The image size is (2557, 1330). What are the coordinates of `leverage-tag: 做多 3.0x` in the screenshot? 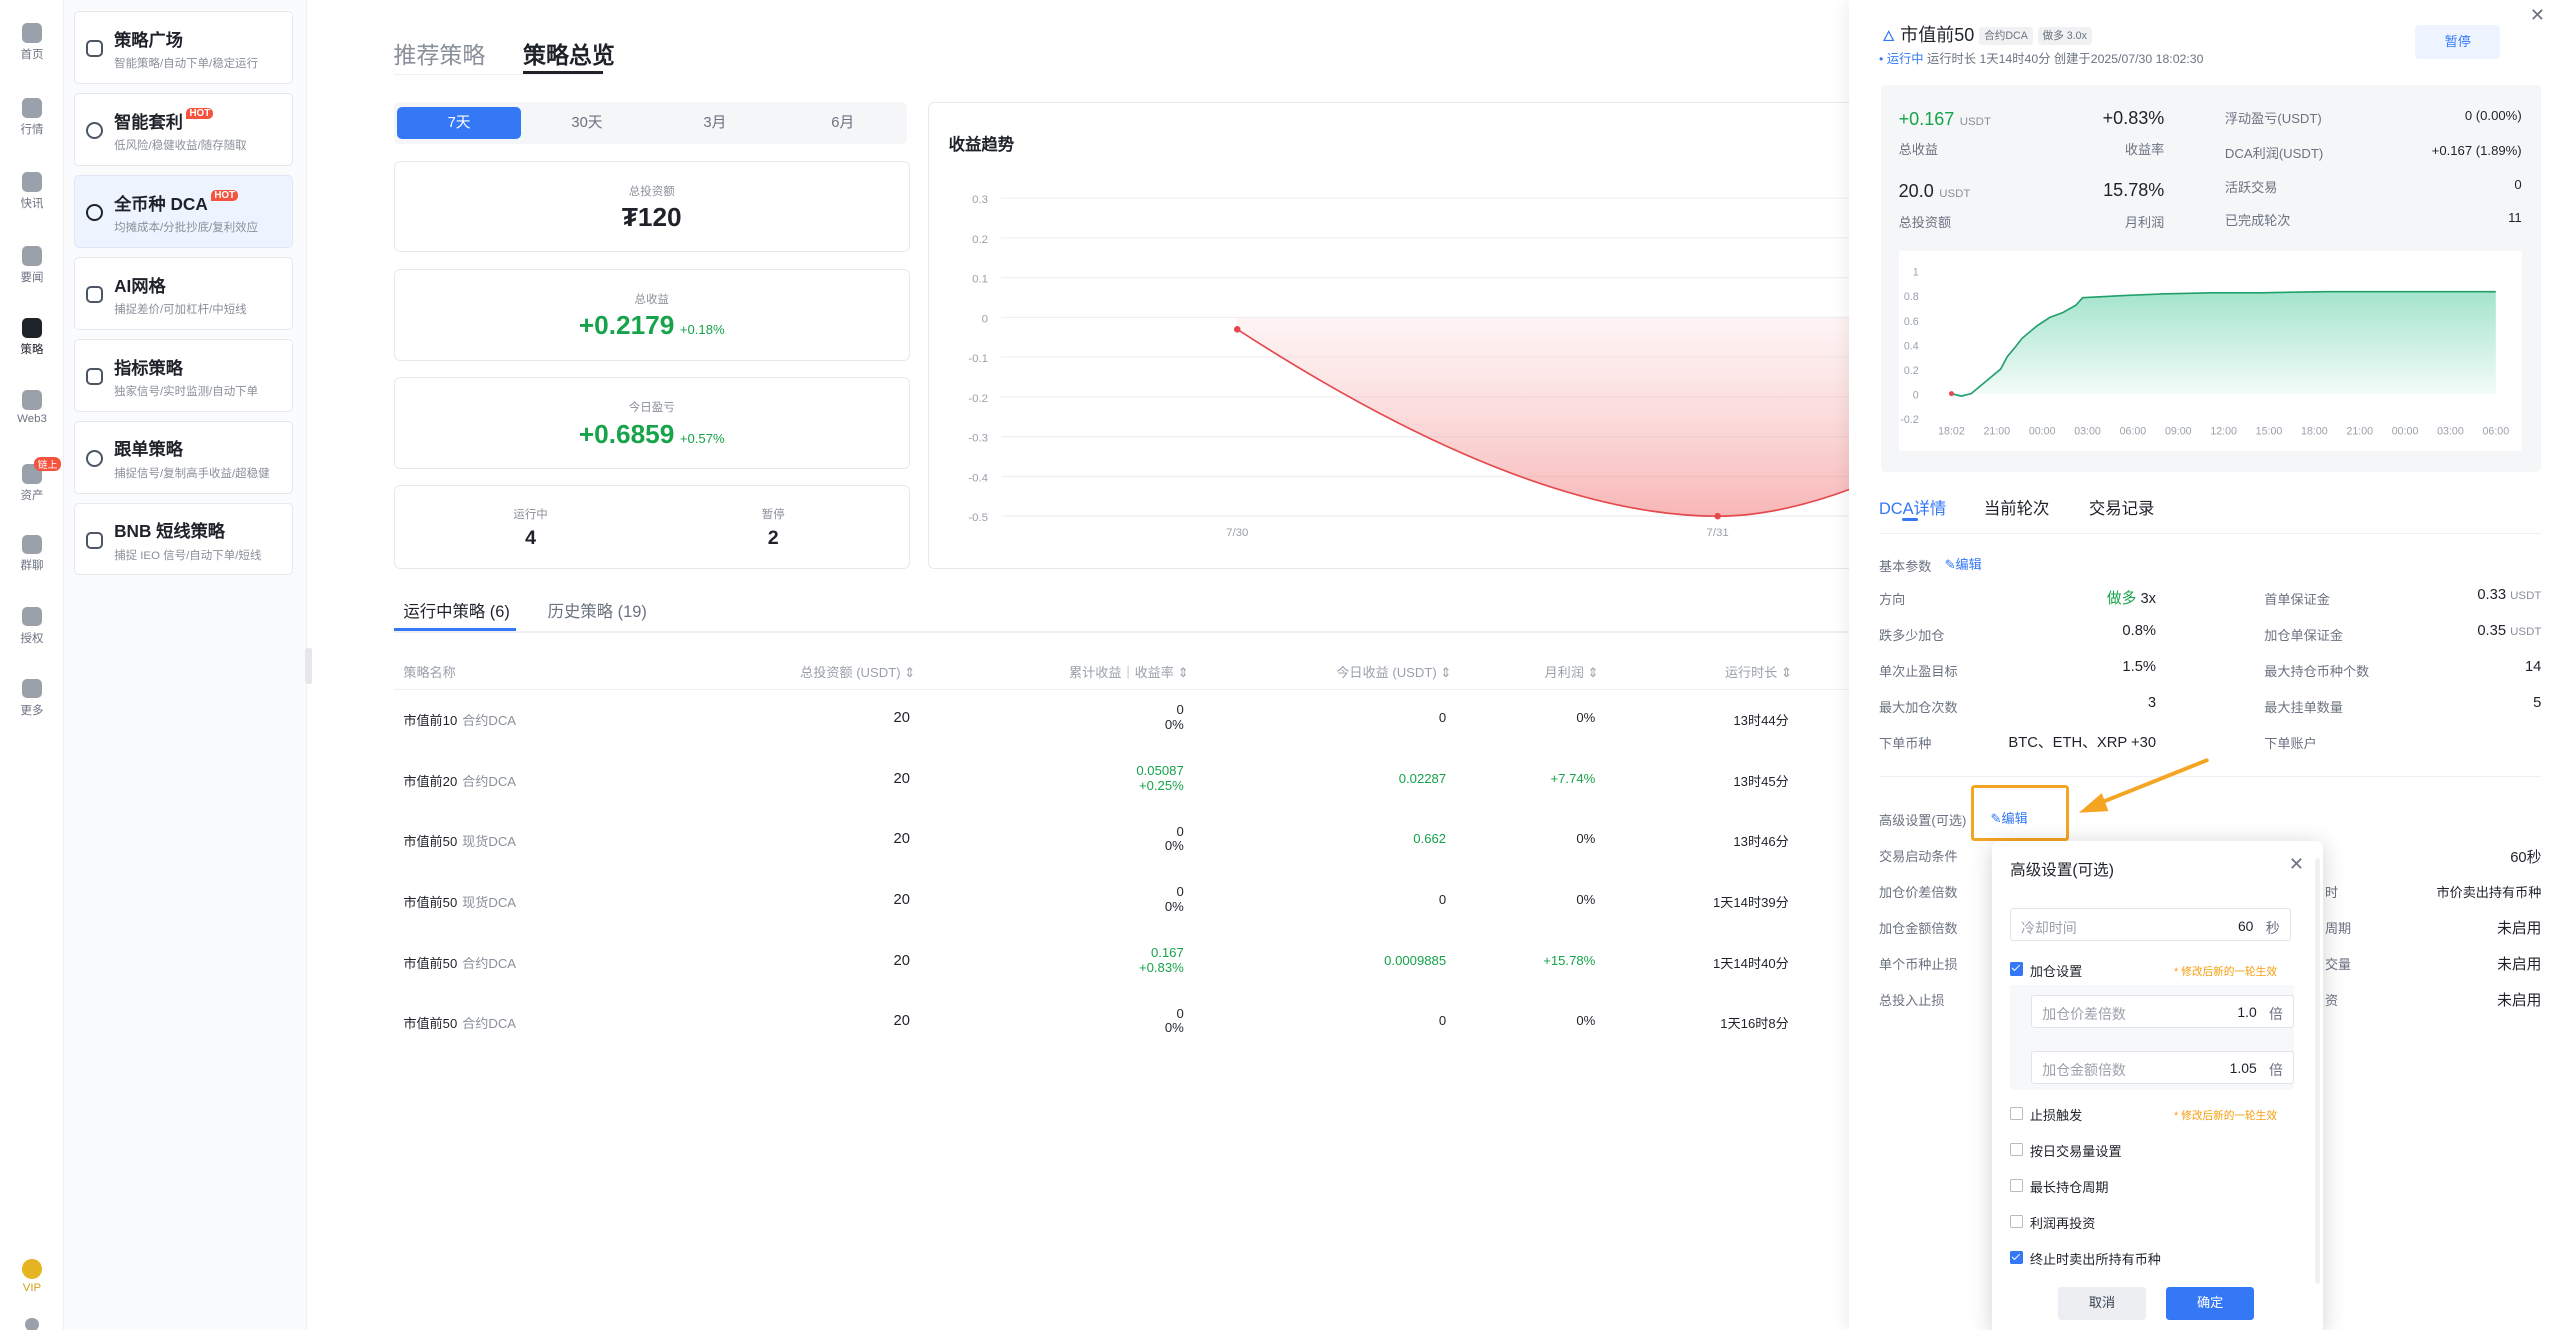 It's located at (2064, 36).